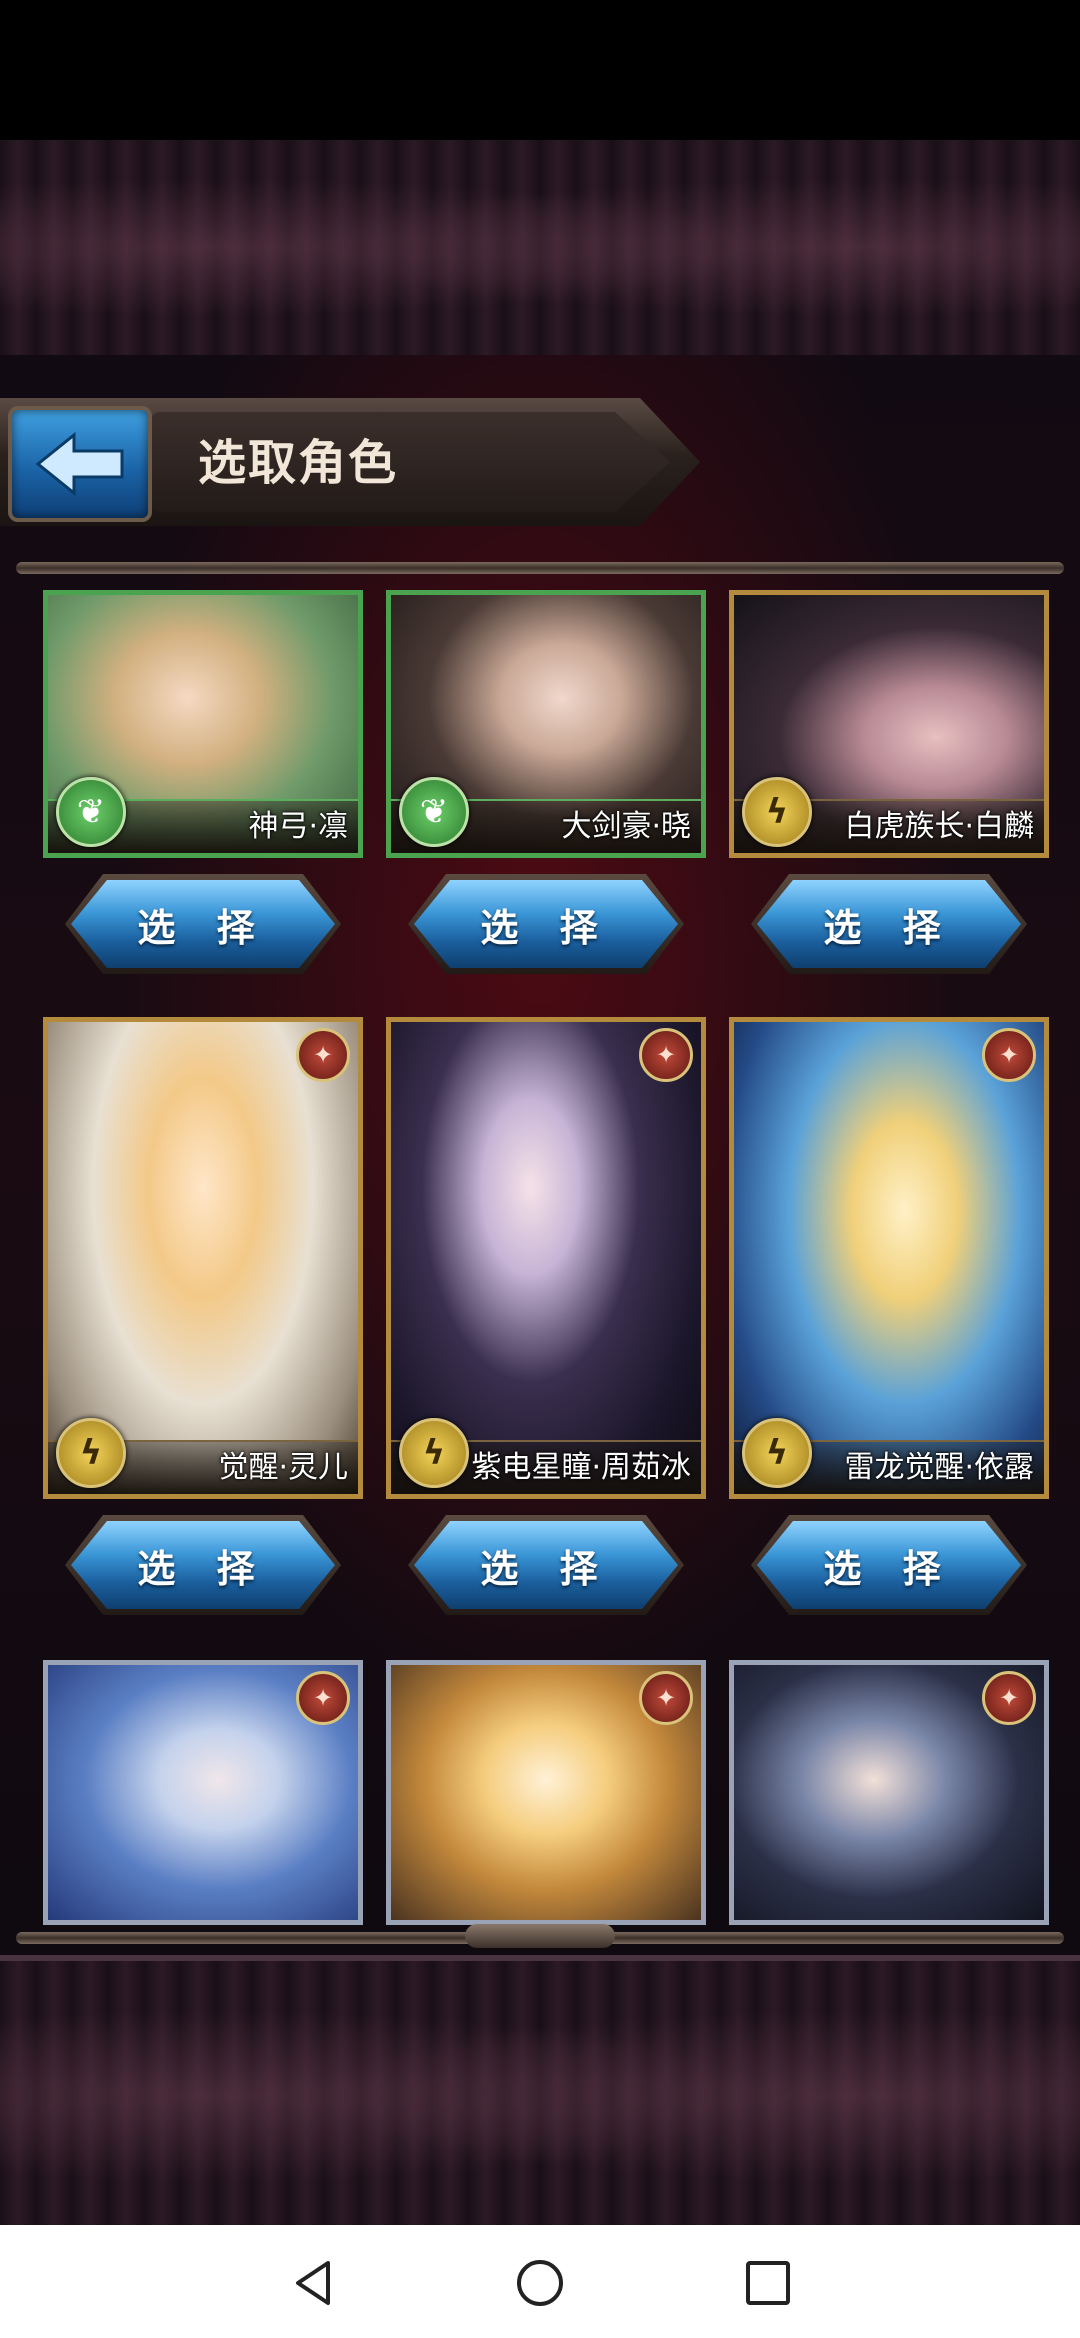 This screenshot has width=1080, height=2338. Describe the element at coordinates (298, 463) in the screenshot. I see `page-title: 选取角色` at that location.